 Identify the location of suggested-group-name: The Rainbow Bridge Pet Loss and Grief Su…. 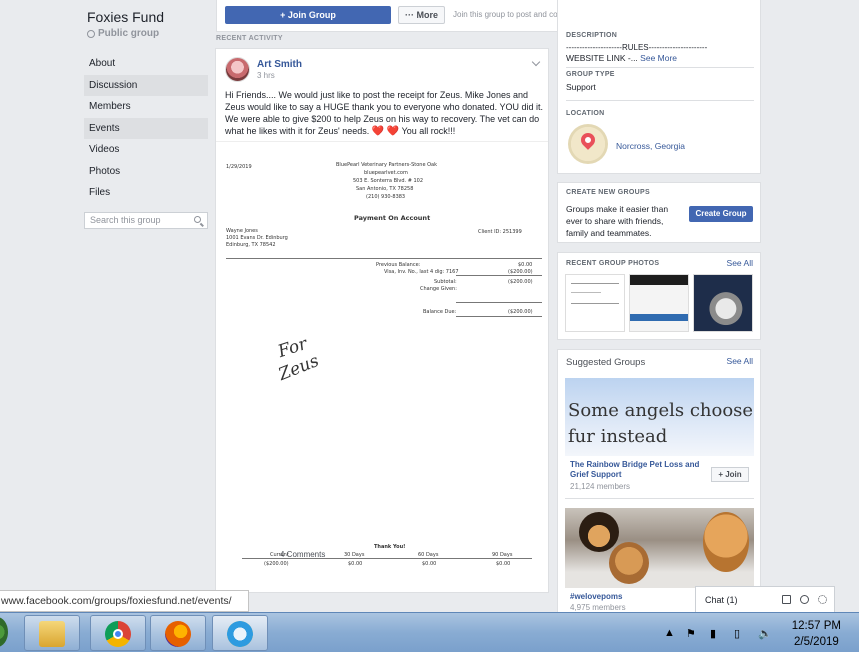
(639, 470).